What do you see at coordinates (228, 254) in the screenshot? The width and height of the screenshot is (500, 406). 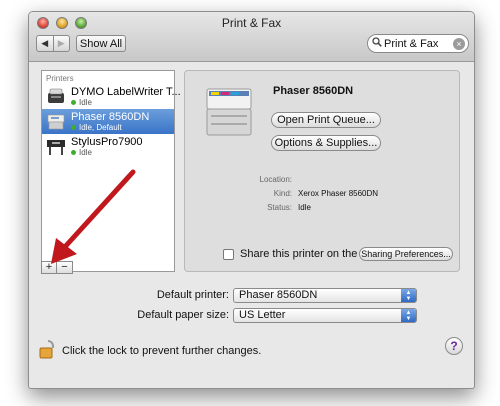 I see `share-printer-checkbox` at bounding box center [228, 254].